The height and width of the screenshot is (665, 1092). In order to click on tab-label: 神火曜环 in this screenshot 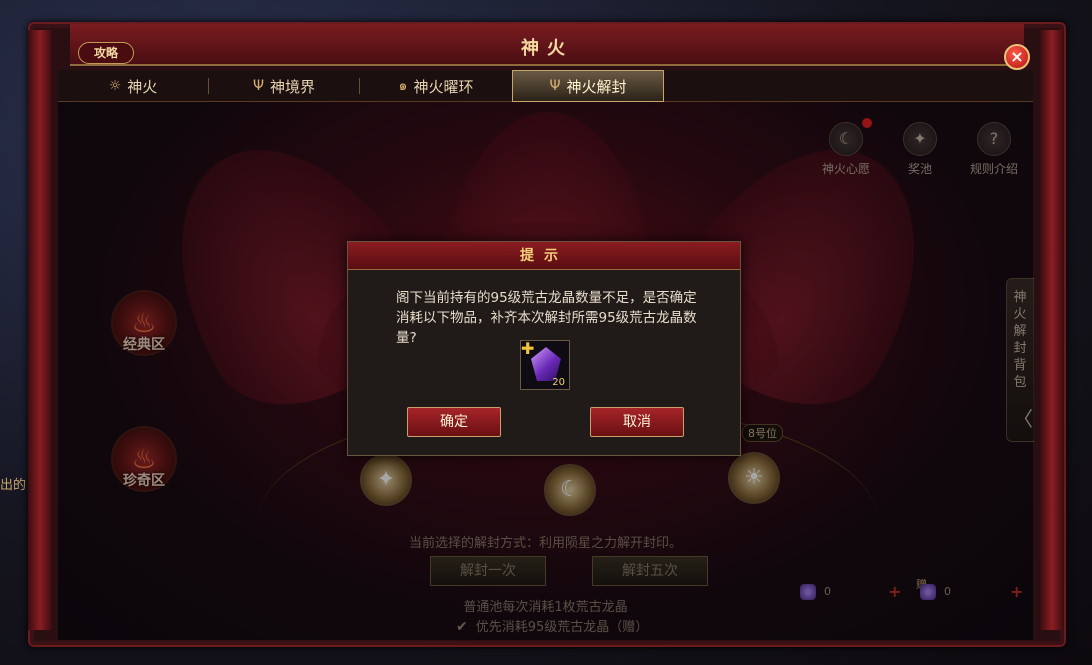, I will do `click(443, 86)`.